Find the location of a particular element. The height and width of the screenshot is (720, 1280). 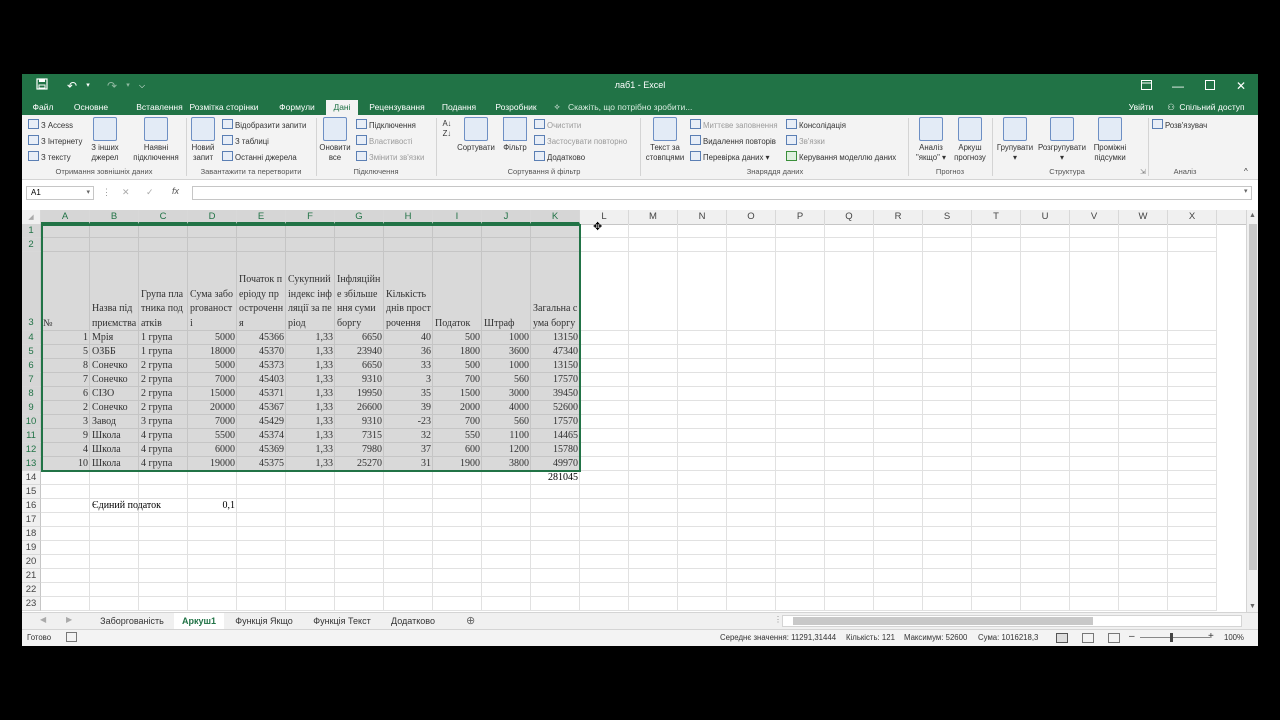

row-header-17: 17 is located at coordinates (31, 520).